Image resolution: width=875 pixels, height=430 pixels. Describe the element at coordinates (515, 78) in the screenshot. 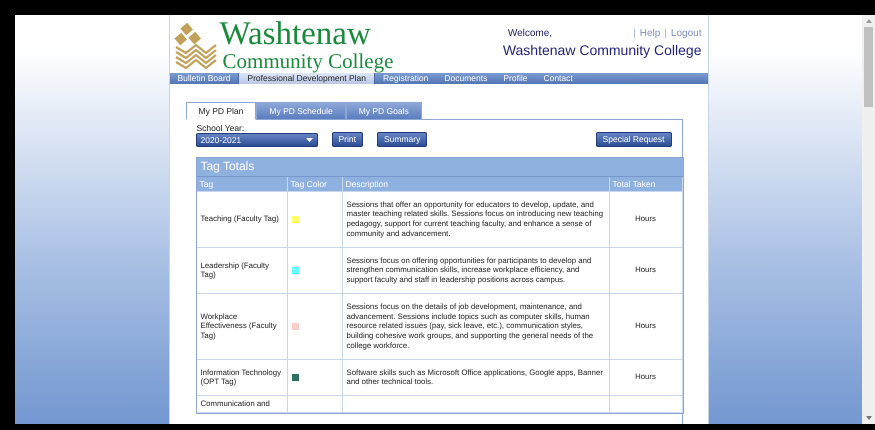

I see `nav-item: Profile` at that location.